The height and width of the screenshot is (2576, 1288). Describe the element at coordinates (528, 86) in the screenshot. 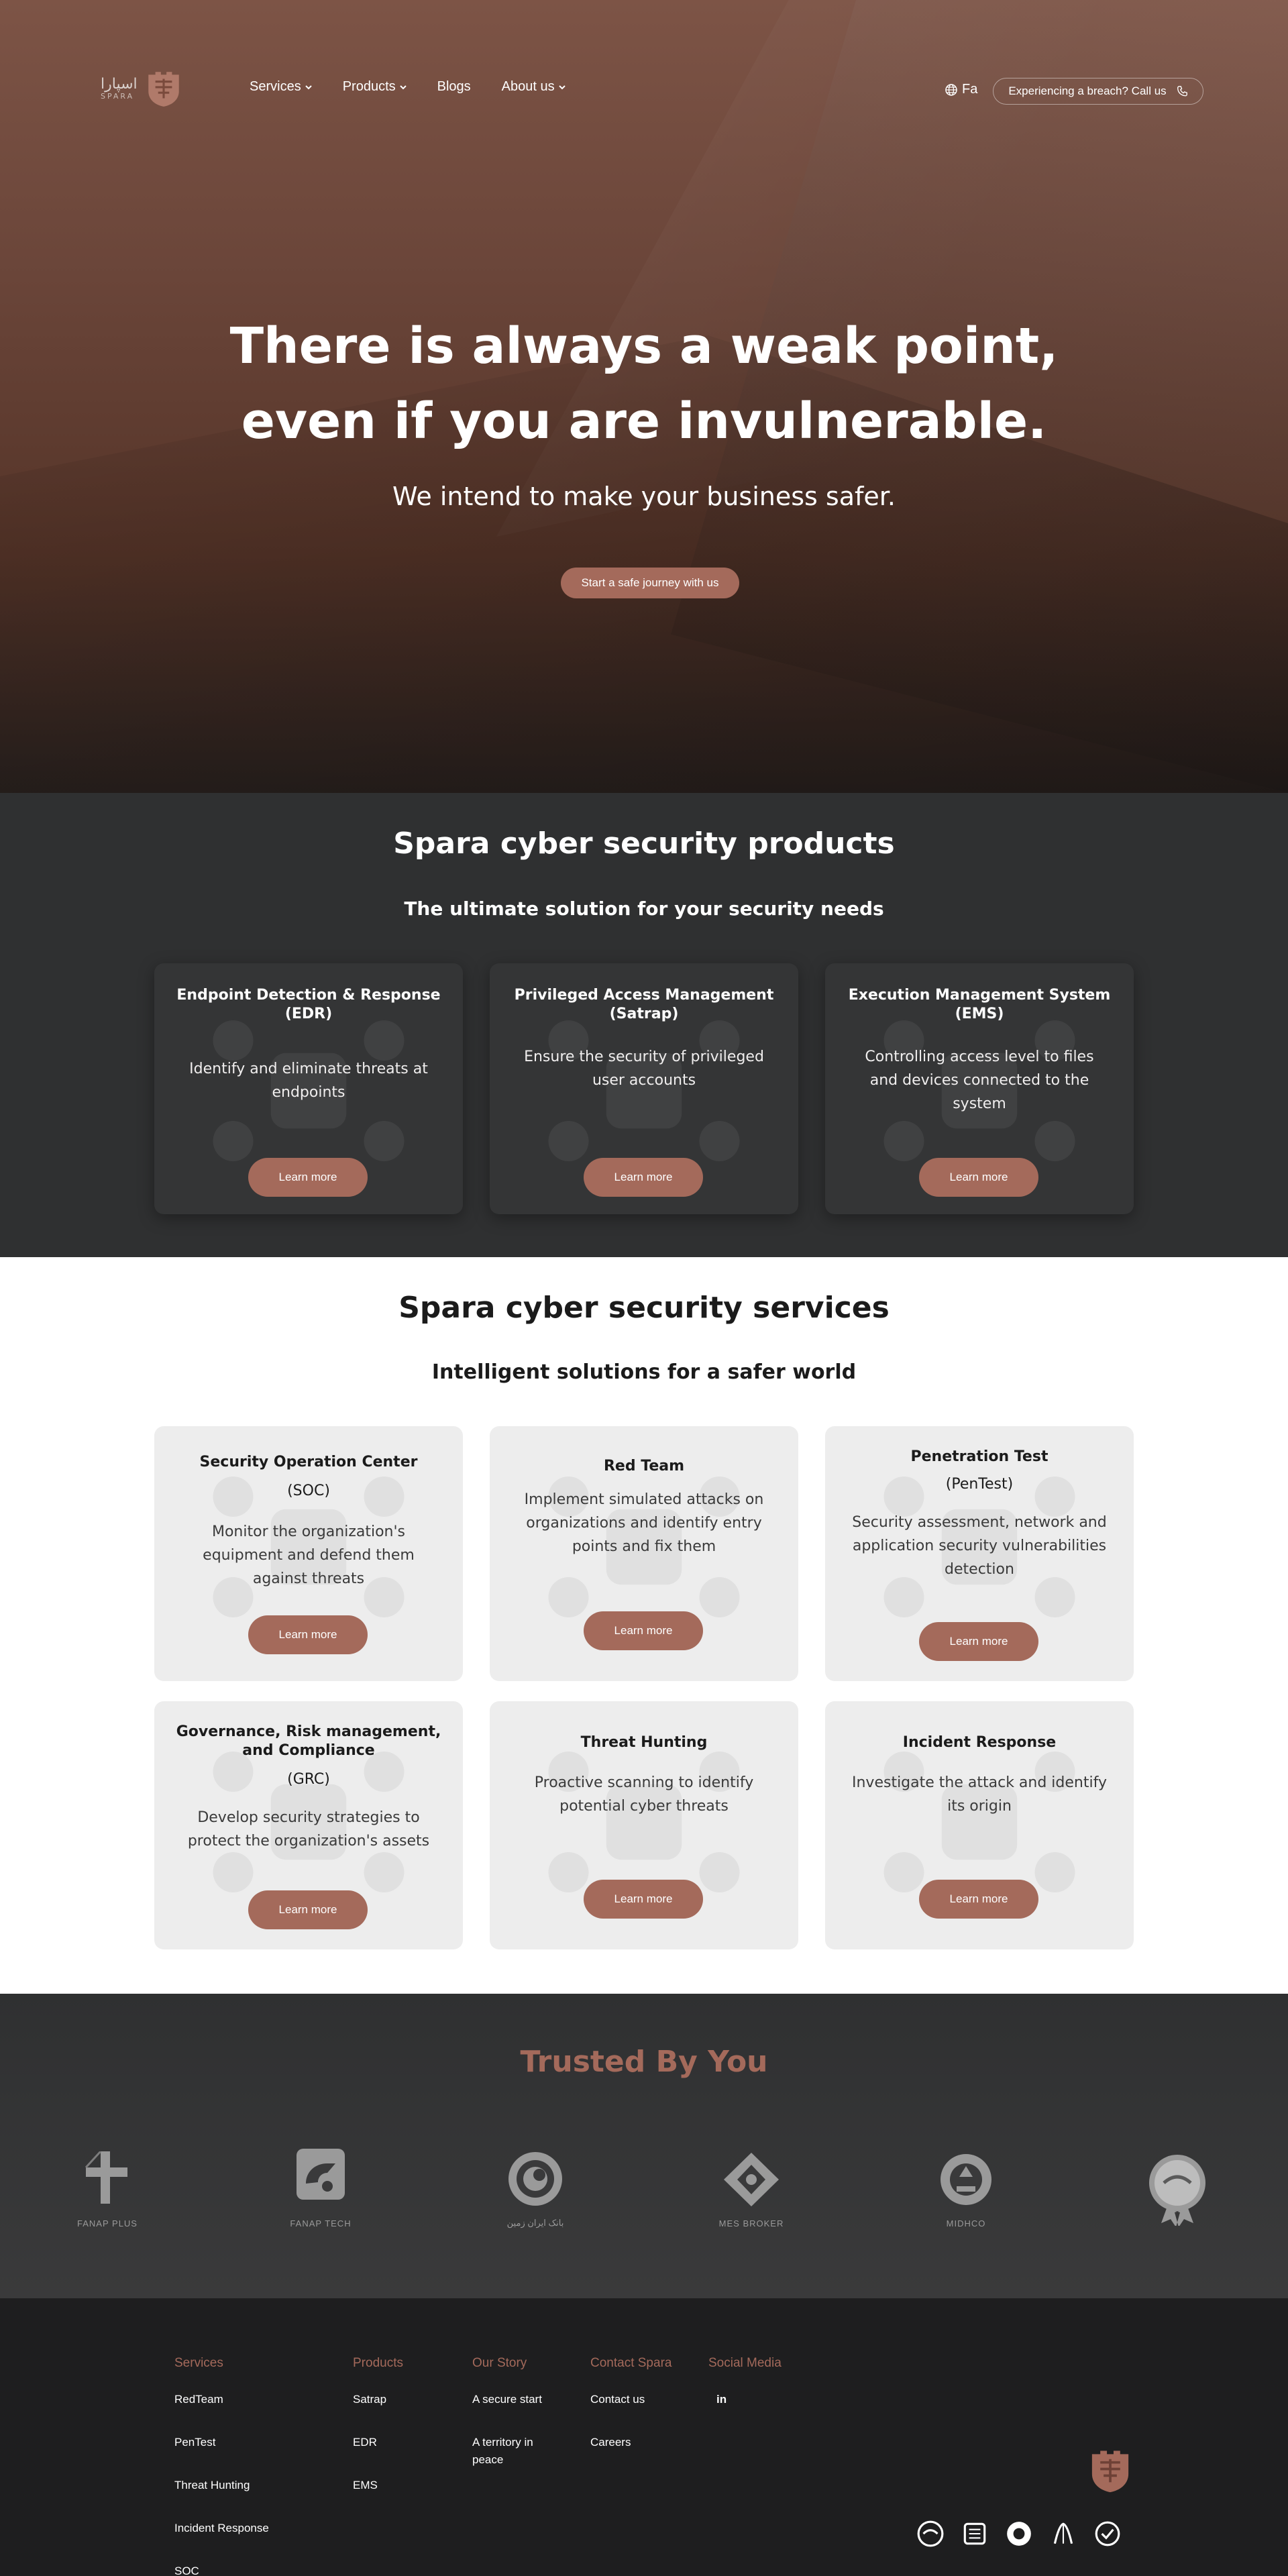

I see `menu-label: About us` at that location.